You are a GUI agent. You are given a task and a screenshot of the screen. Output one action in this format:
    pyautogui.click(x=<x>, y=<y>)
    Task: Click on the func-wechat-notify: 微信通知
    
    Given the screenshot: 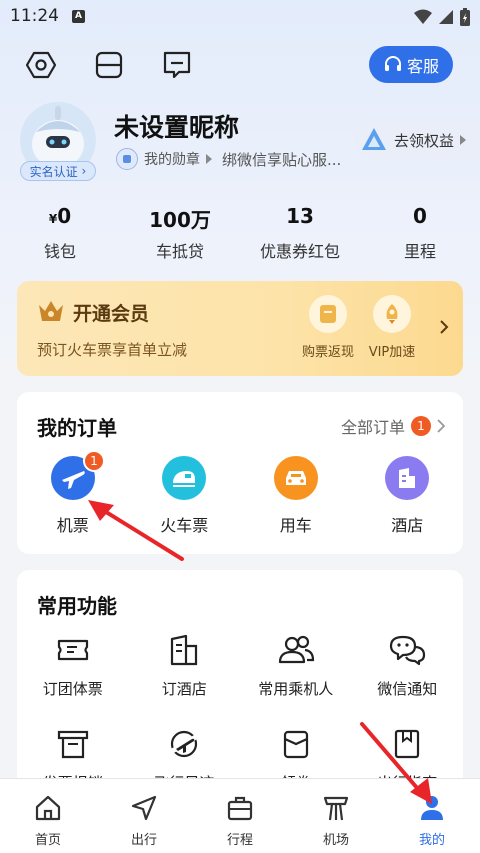 What is the action you would take?
    pyautogui.click(x=408, y=670)
    